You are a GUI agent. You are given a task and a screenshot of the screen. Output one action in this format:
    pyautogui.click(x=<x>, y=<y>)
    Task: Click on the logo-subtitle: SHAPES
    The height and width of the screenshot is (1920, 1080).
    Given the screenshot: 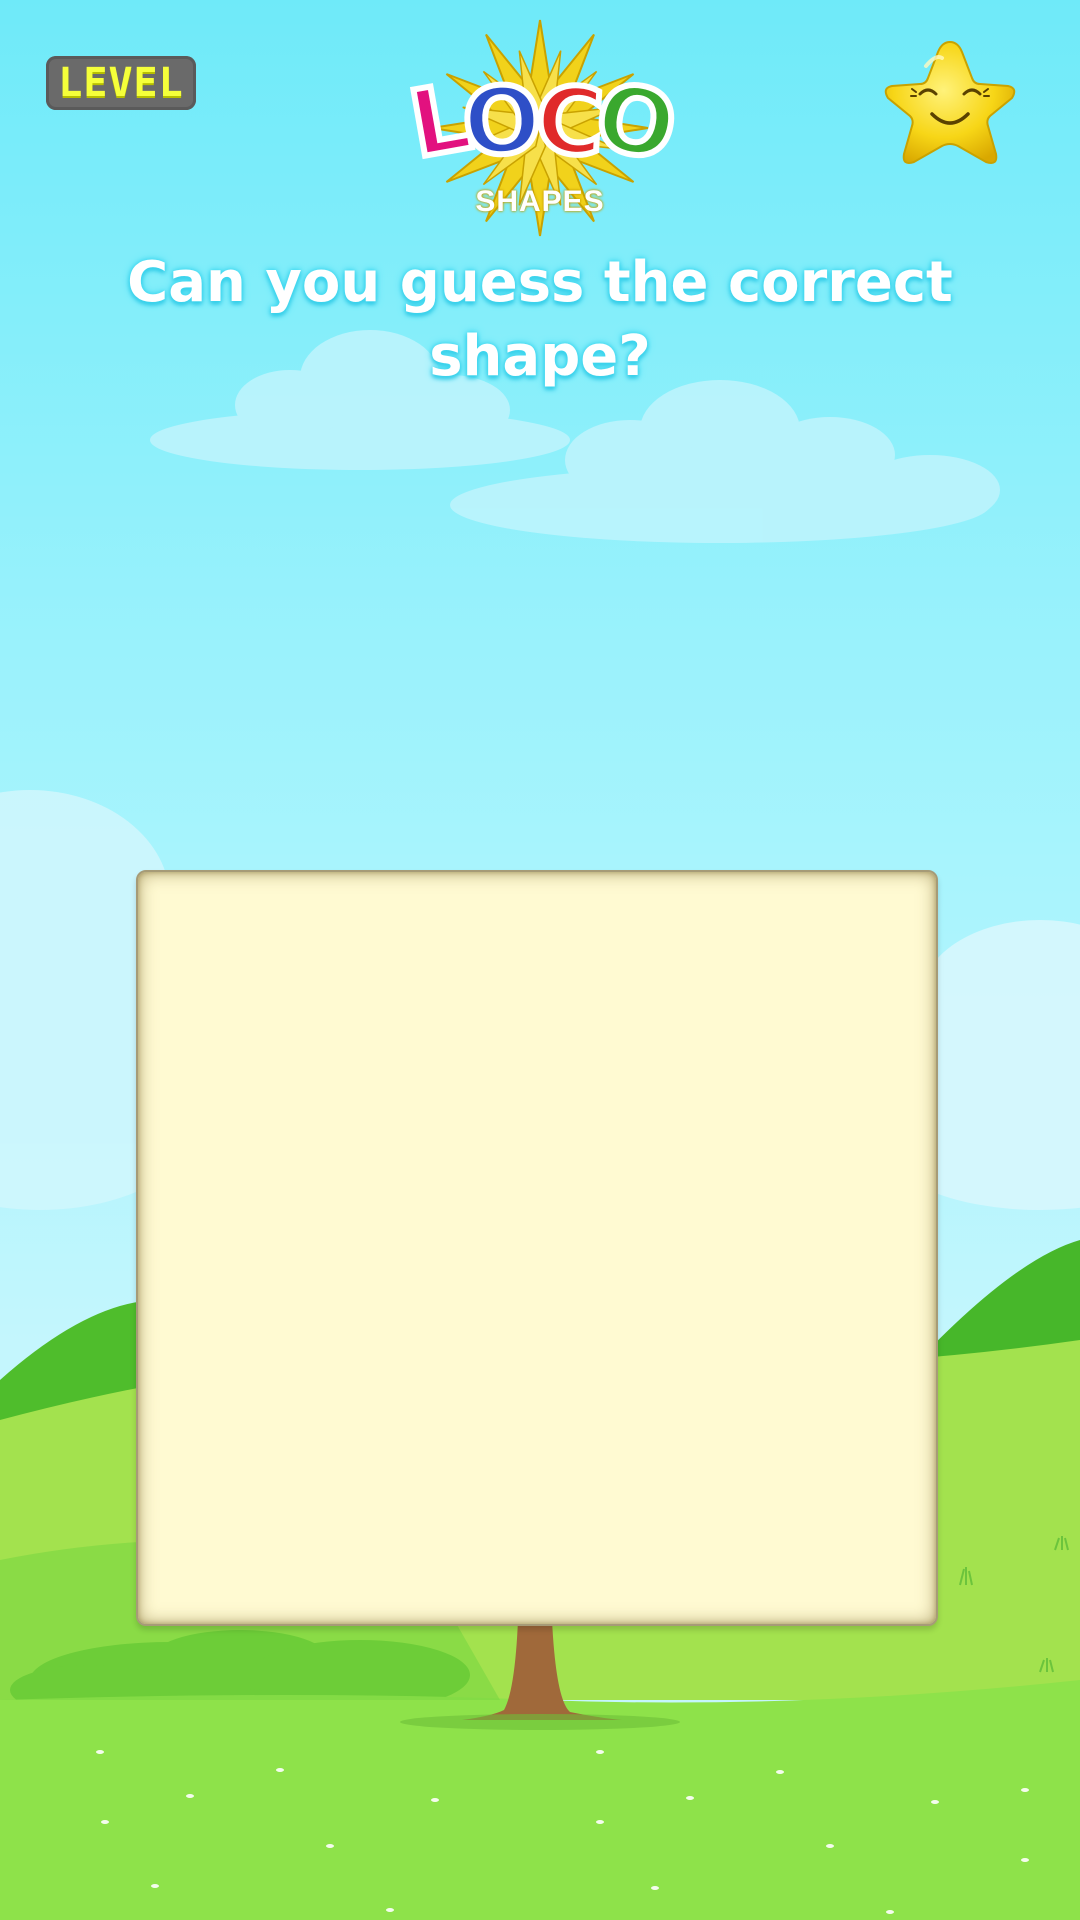 What is the action you would take?
    pyautogui.click(x=540, y=201)
    